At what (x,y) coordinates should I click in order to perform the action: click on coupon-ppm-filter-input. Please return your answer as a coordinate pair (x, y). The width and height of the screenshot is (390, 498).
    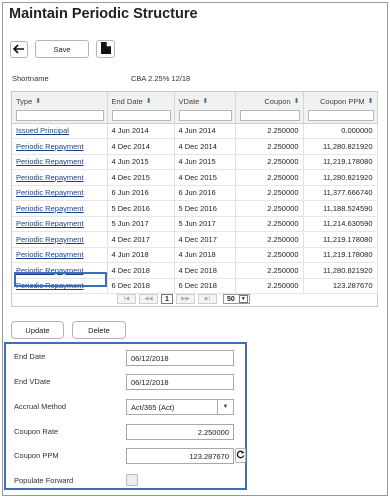
    Looking at the image, I should click on (340, 115).